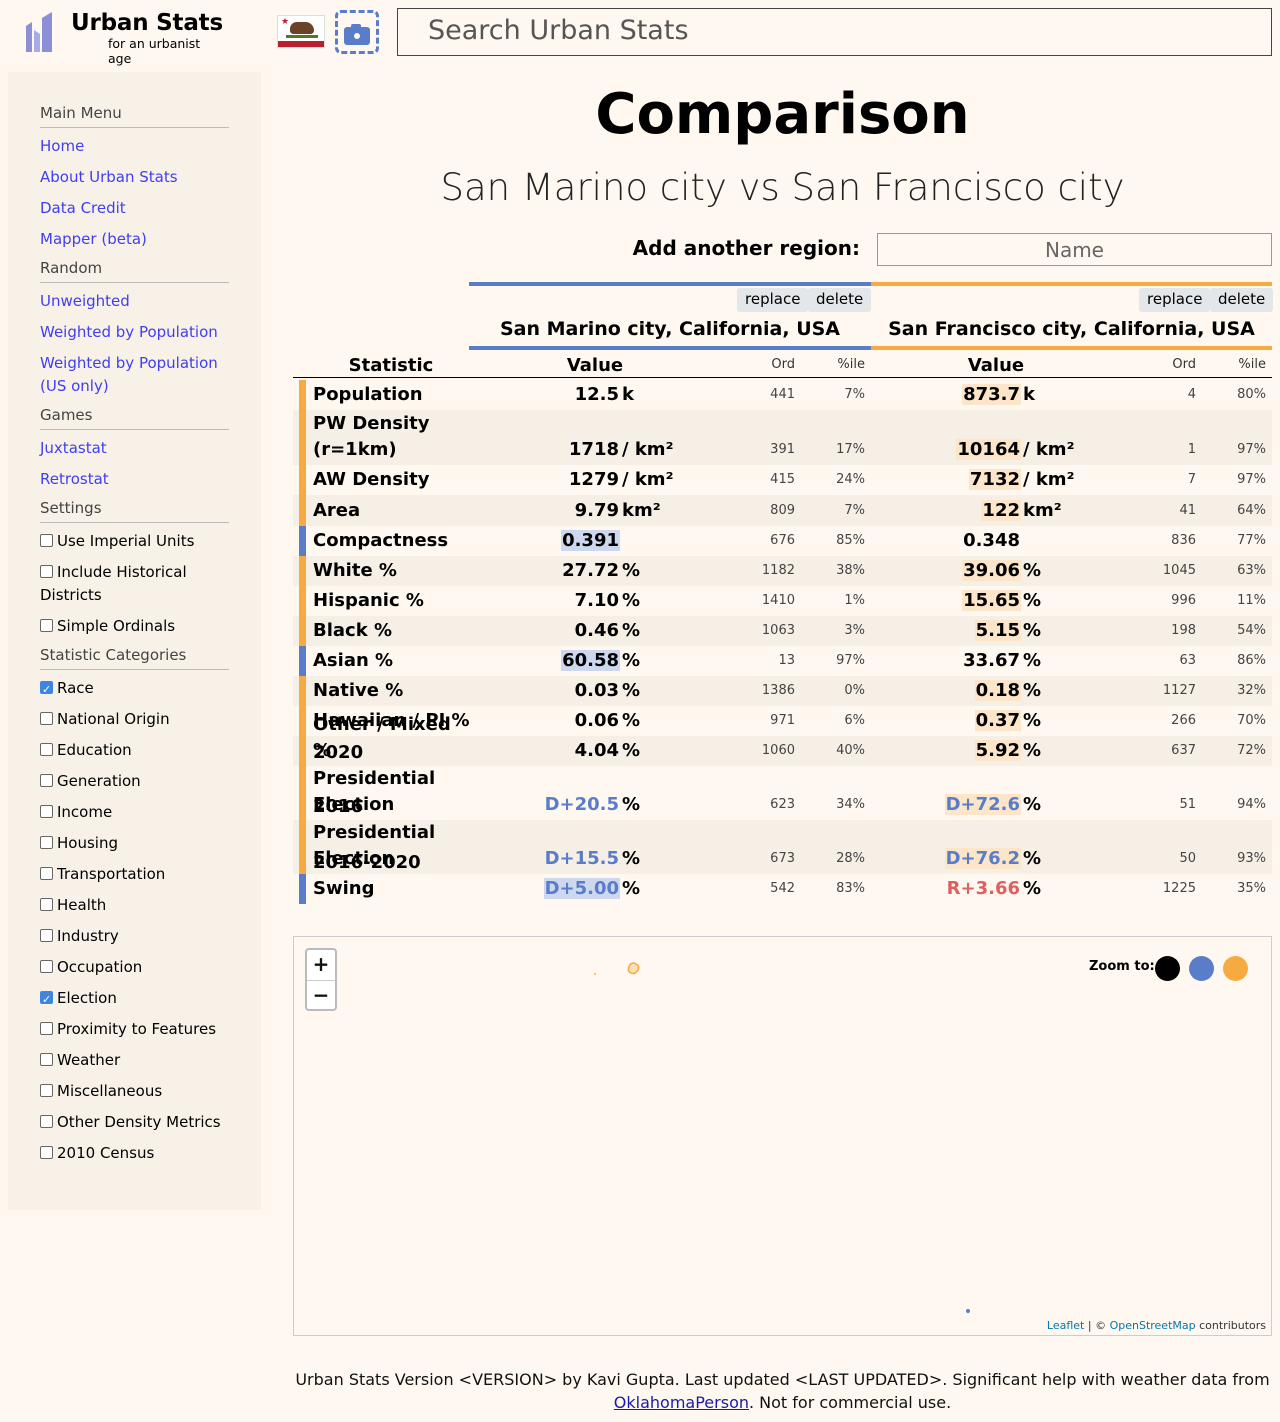 The width and height of the screenshot is (1280, 1422). What do you see at coordinates (134, 750) in the screenshot?
I see `sidebar-checkbox-education: Education` at bounding box center [134, 750].